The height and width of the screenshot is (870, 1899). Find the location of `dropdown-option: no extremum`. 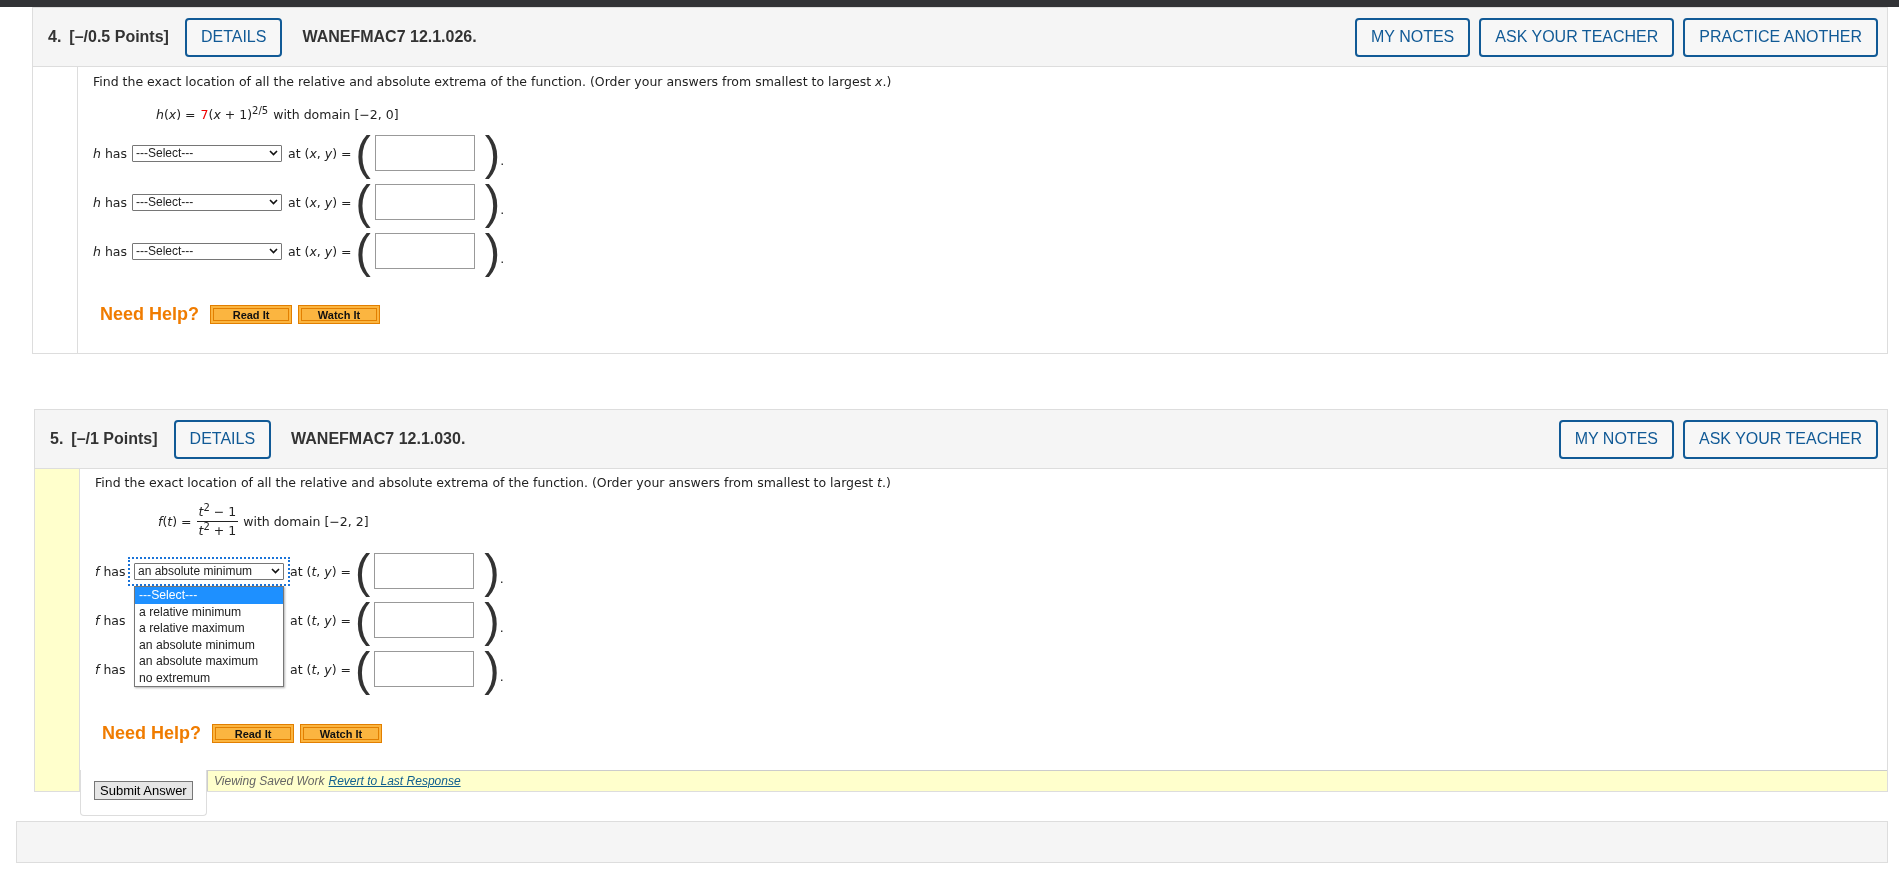

dropdown-option: no extremum is located at coordinates (209, 677).